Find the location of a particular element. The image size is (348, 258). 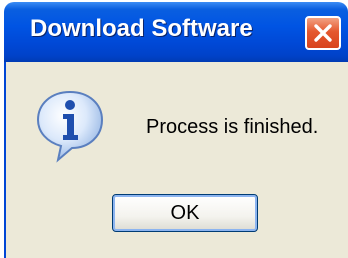

info-icon is located at coordinates (70, 126).